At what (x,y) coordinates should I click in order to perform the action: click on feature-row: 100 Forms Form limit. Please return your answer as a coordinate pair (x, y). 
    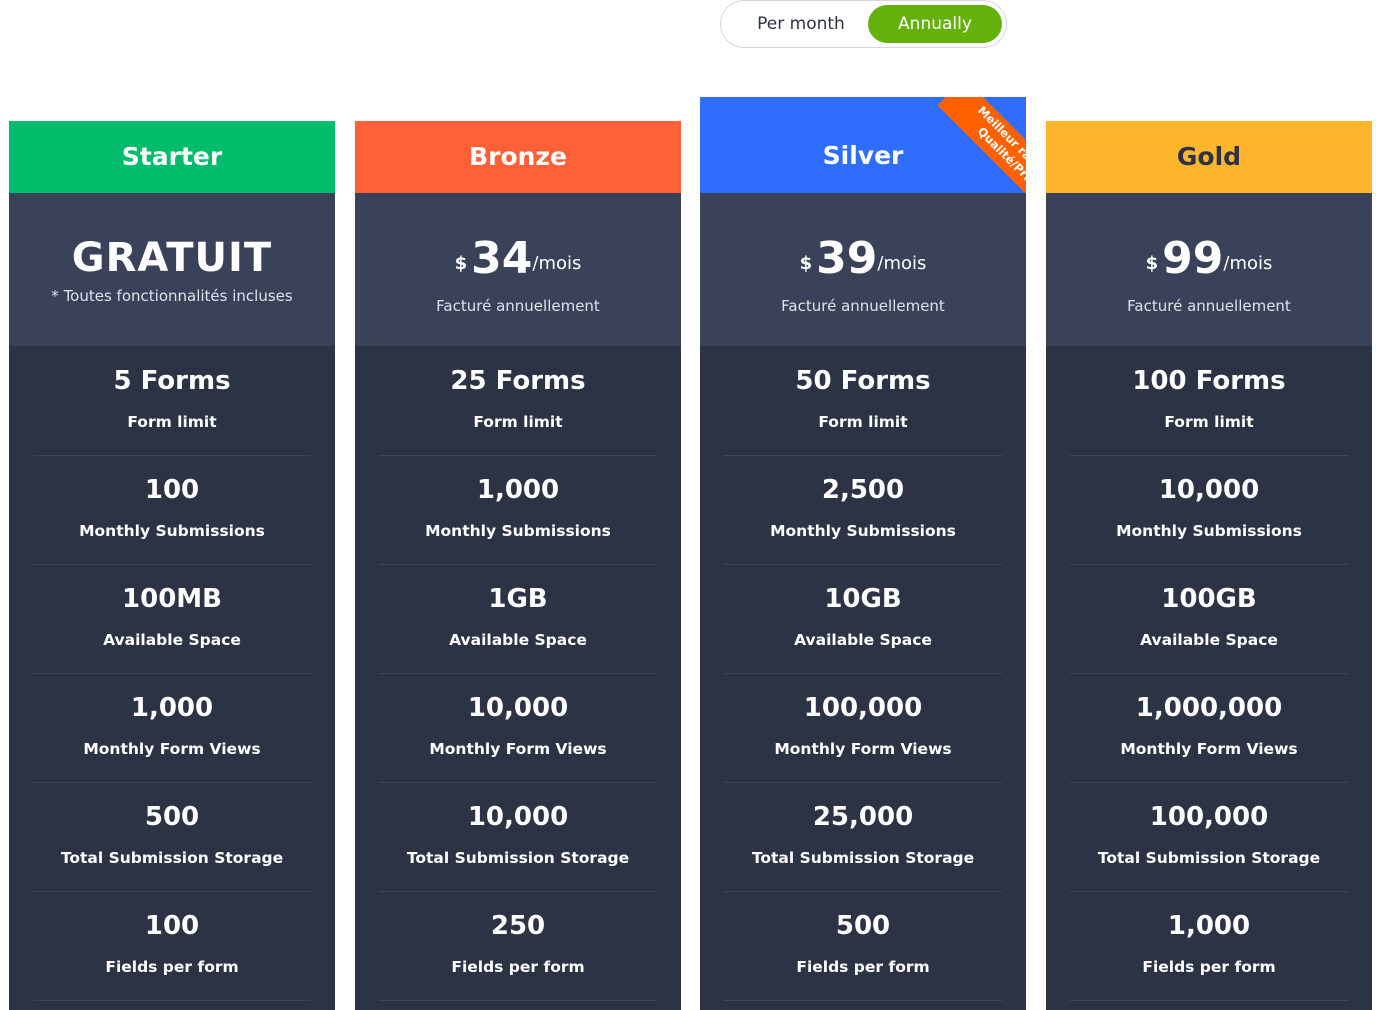
    Looking at the image, I should click on (1209, 401).